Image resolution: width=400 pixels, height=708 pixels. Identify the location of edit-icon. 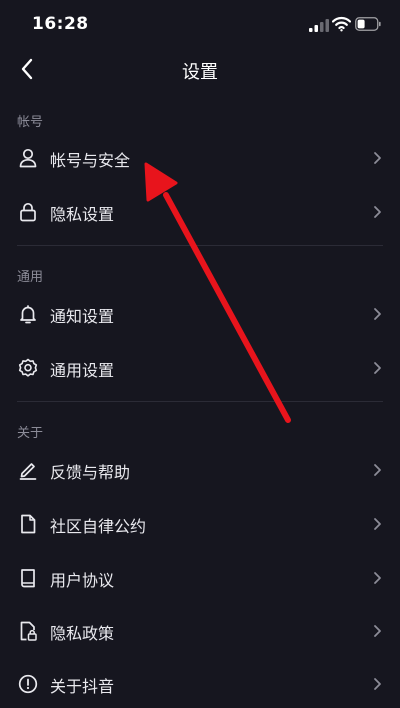
(28, 471).